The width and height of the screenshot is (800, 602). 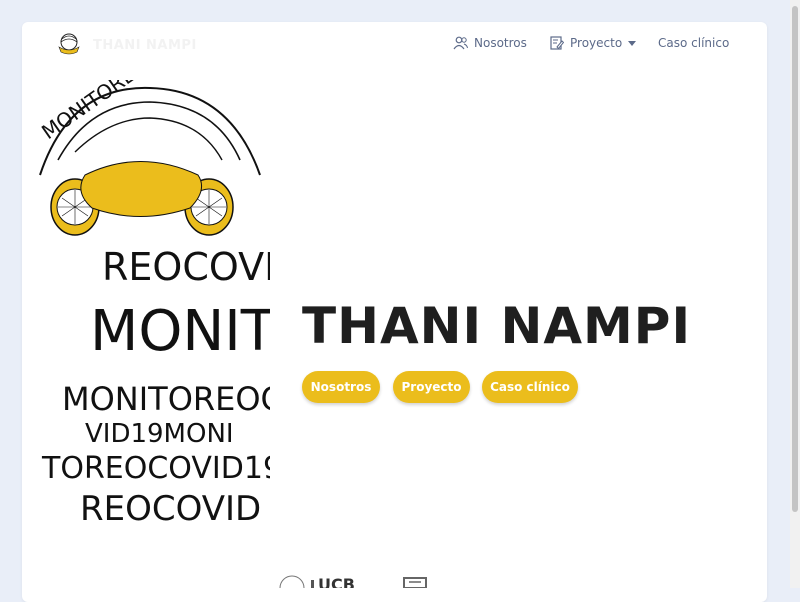 I want to click on art-word: MONITOREOCO, so click(x=166, y=399).